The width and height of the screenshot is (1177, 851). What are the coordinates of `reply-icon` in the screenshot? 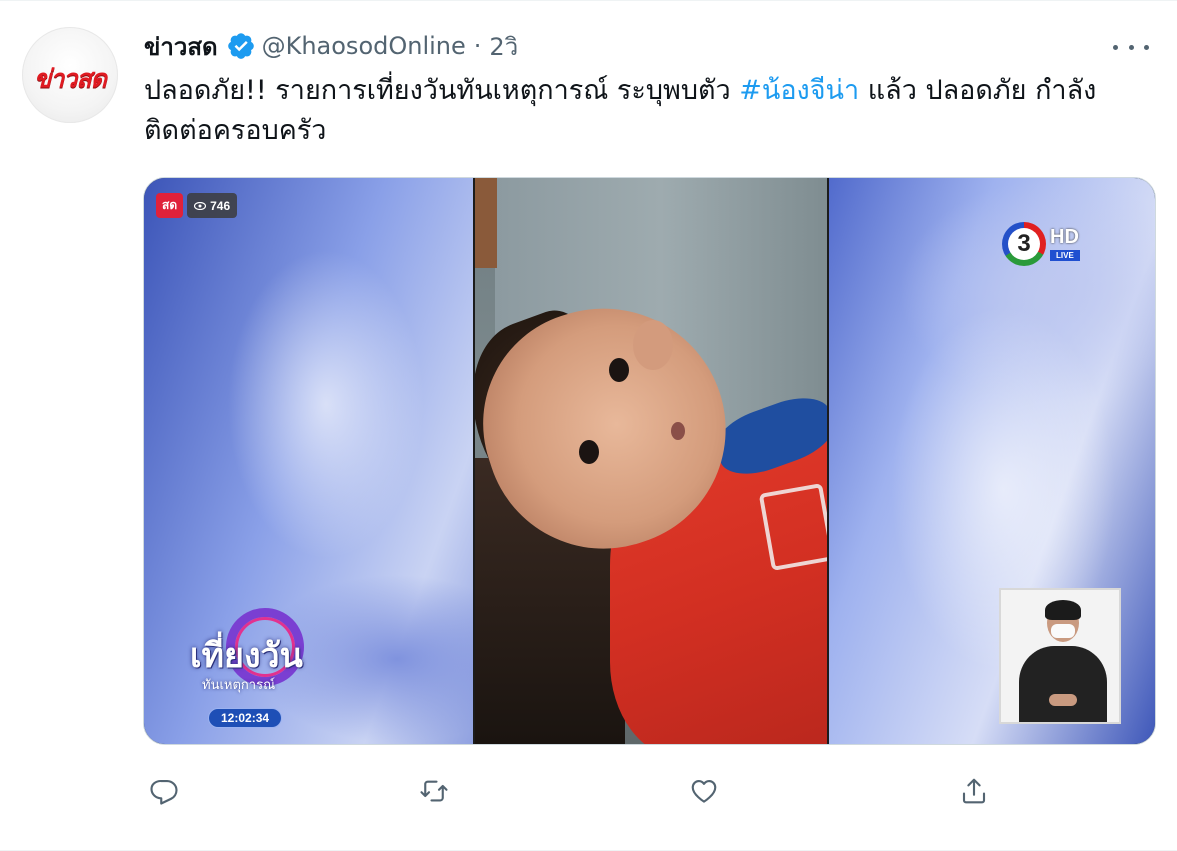 It's located at (164, 792).